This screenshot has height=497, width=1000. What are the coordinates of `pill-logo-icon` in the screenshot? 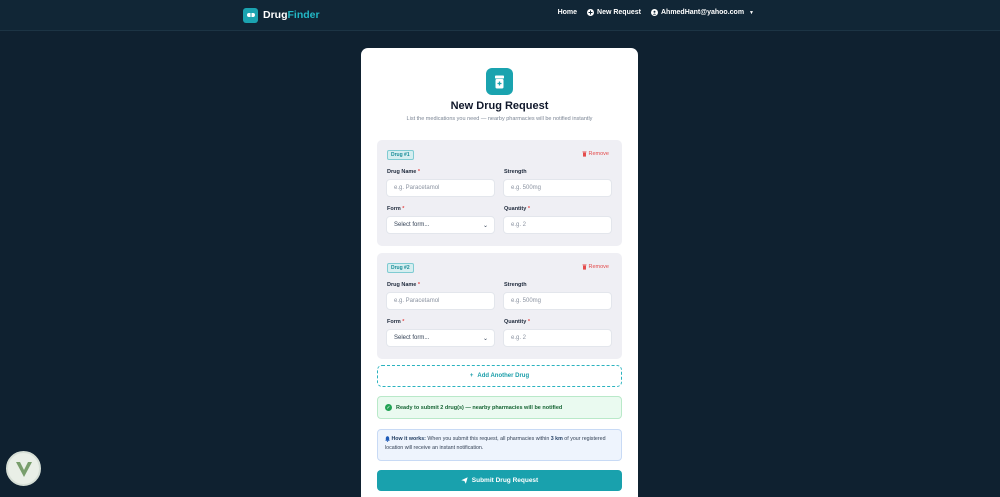 It's located at (250, 15).